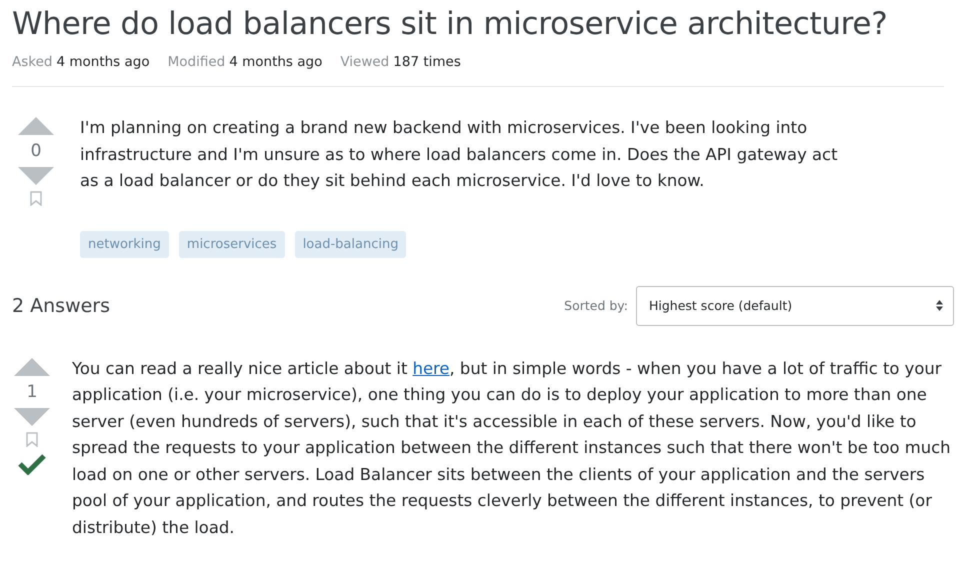 This screenshot has height=588, width=956. What do you see at coordinates (450, 24) in the screenshot?
I see `question-title: Where do load balancers sit in microservice architecture?` at bounding box center [450, 24].